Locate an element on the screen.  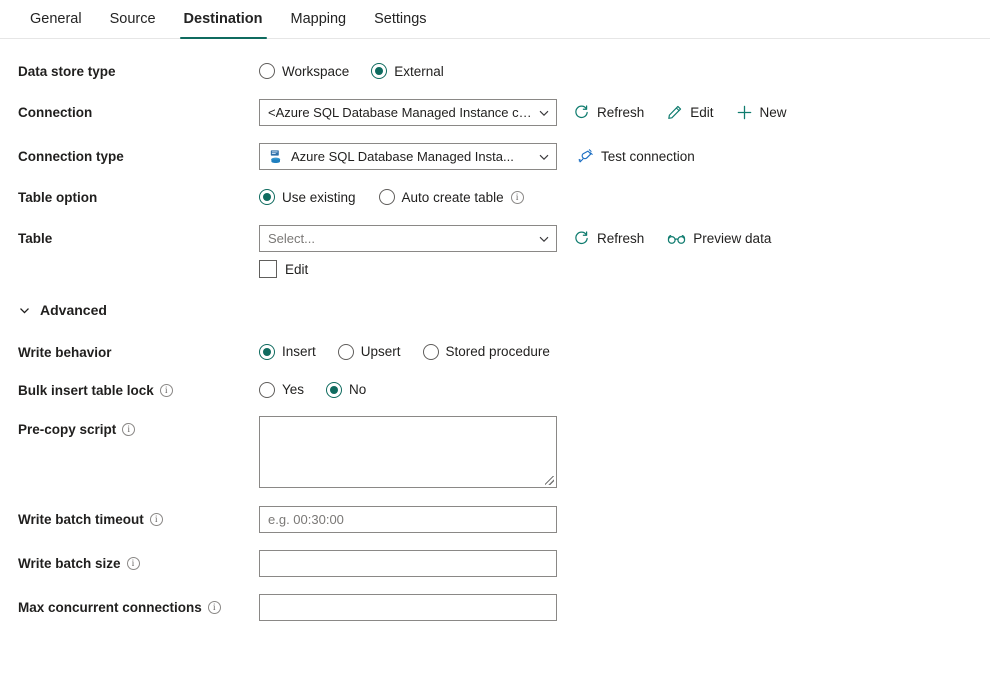
tab-source-label: Source is located at coordinates (132, 19).